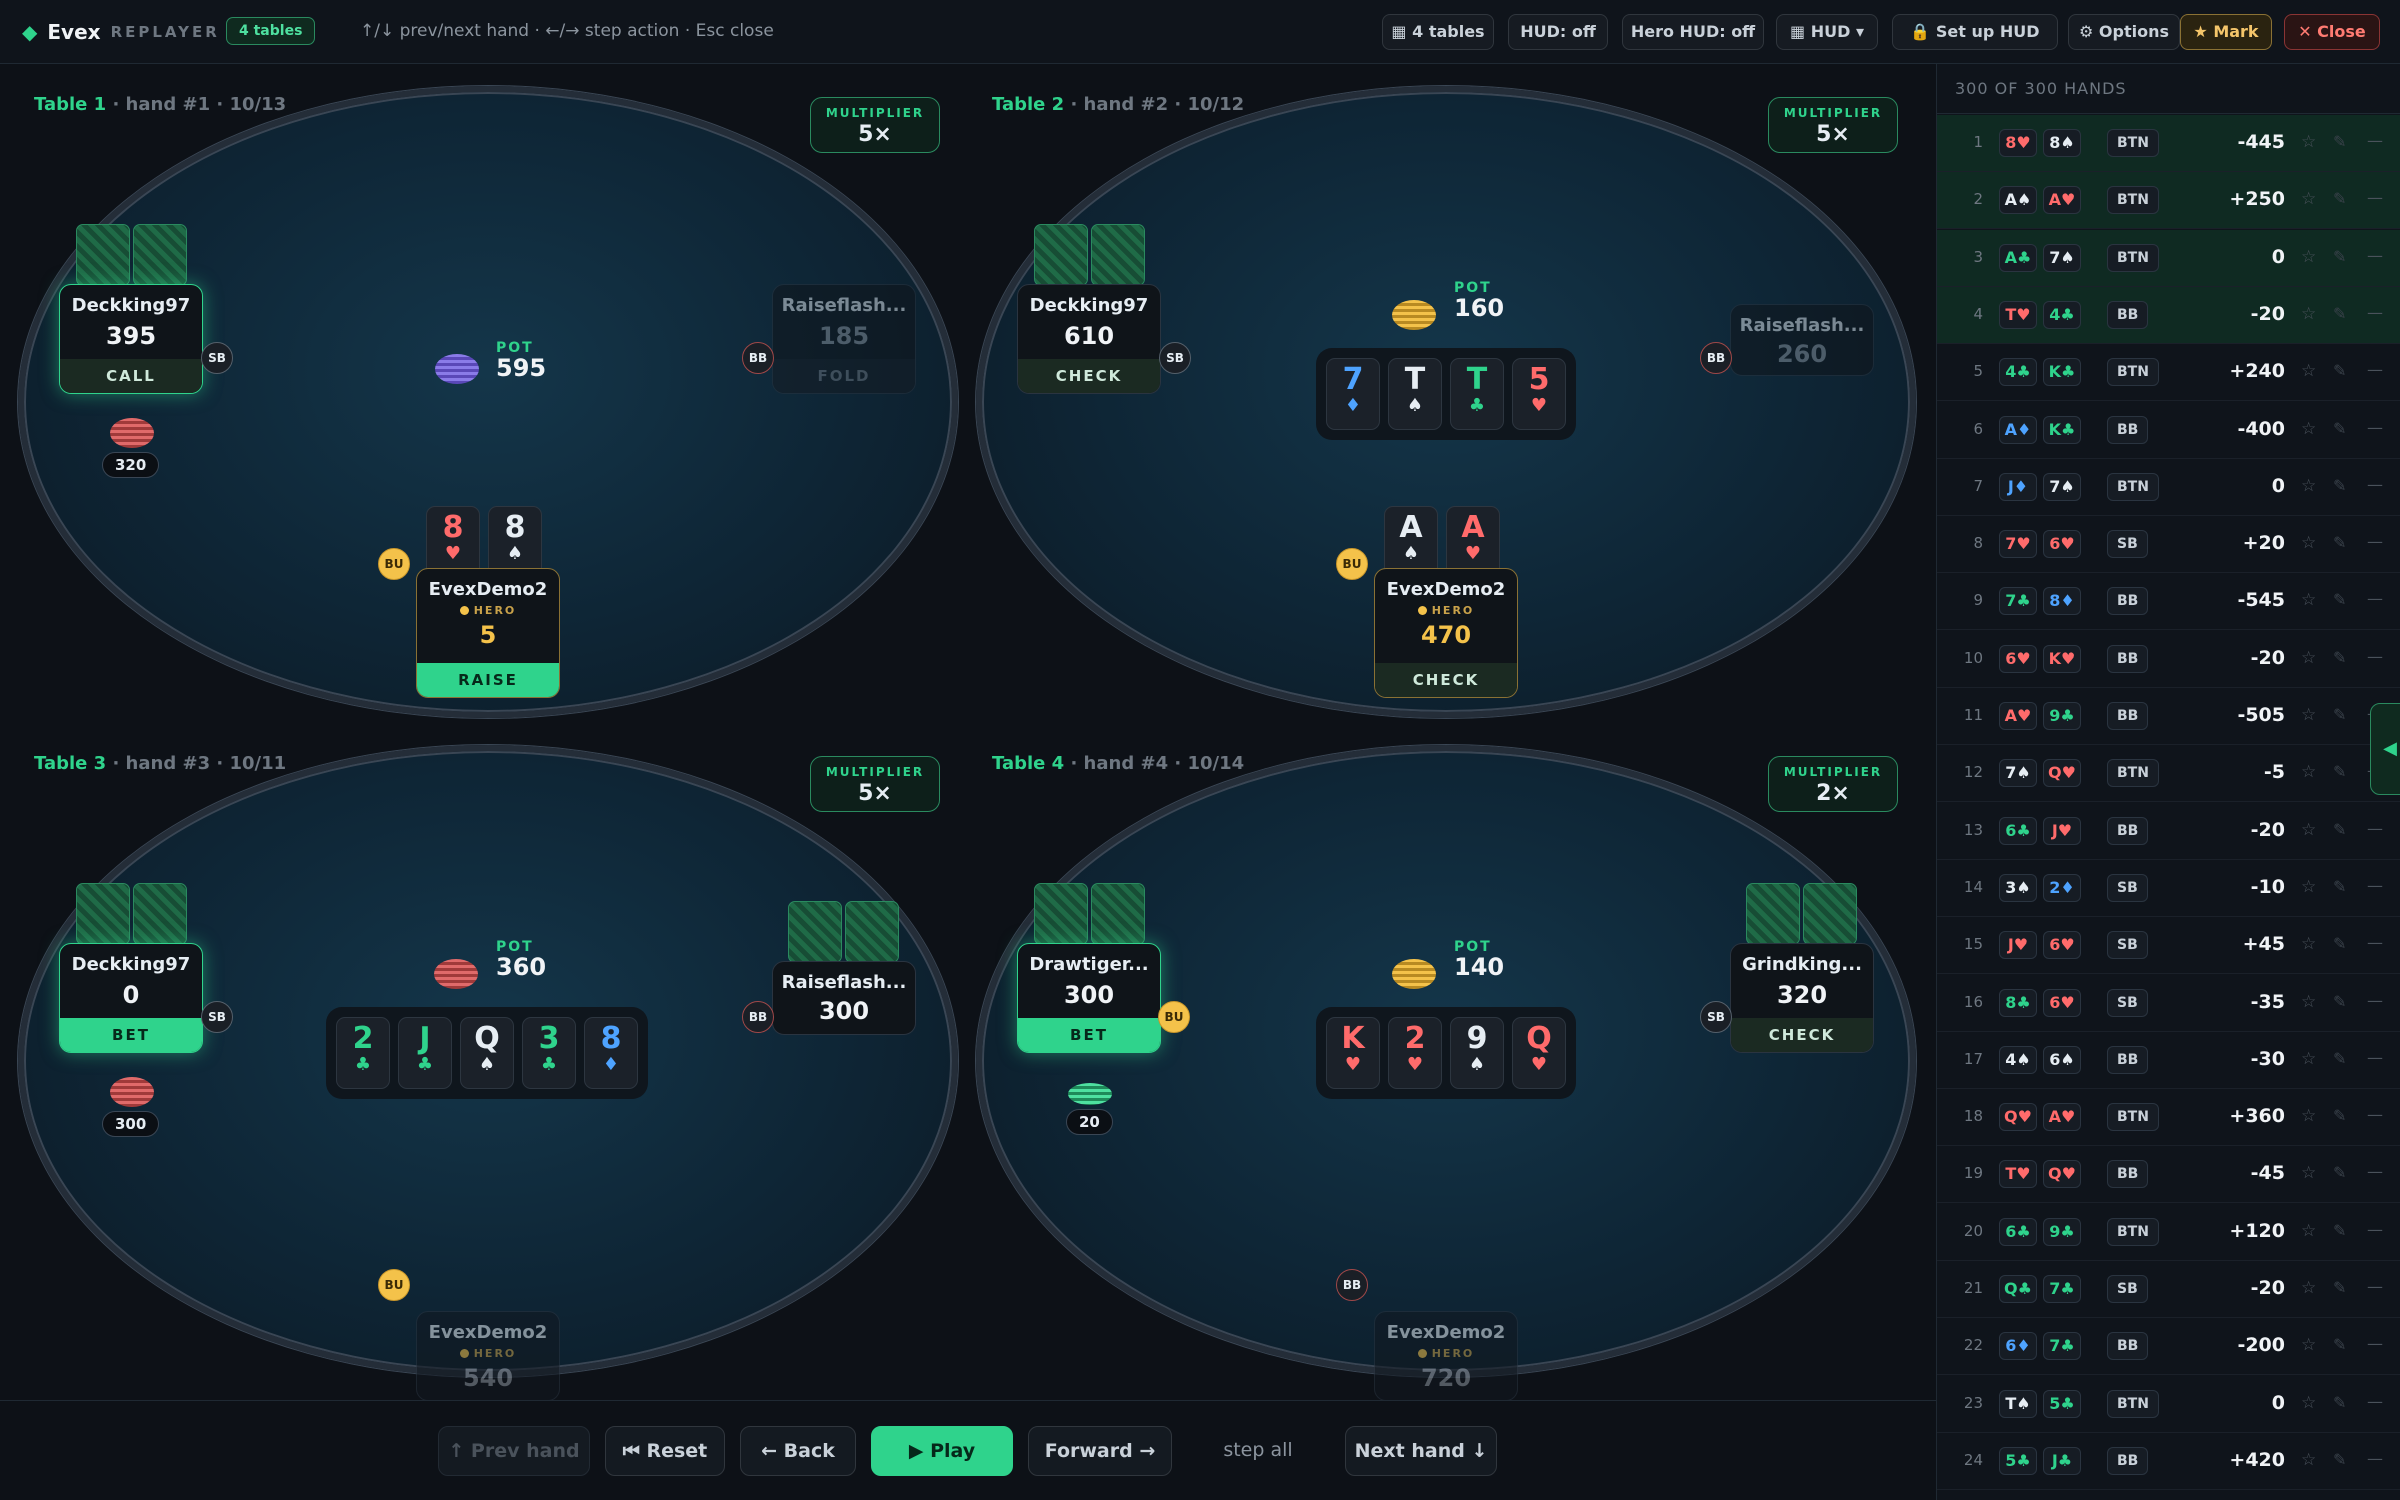 The width and height of the screenshot is (2400, 1500). I want to click on hand-list-row: 127♠Q♥BTN-5☆✎—, so click(2168, 774).